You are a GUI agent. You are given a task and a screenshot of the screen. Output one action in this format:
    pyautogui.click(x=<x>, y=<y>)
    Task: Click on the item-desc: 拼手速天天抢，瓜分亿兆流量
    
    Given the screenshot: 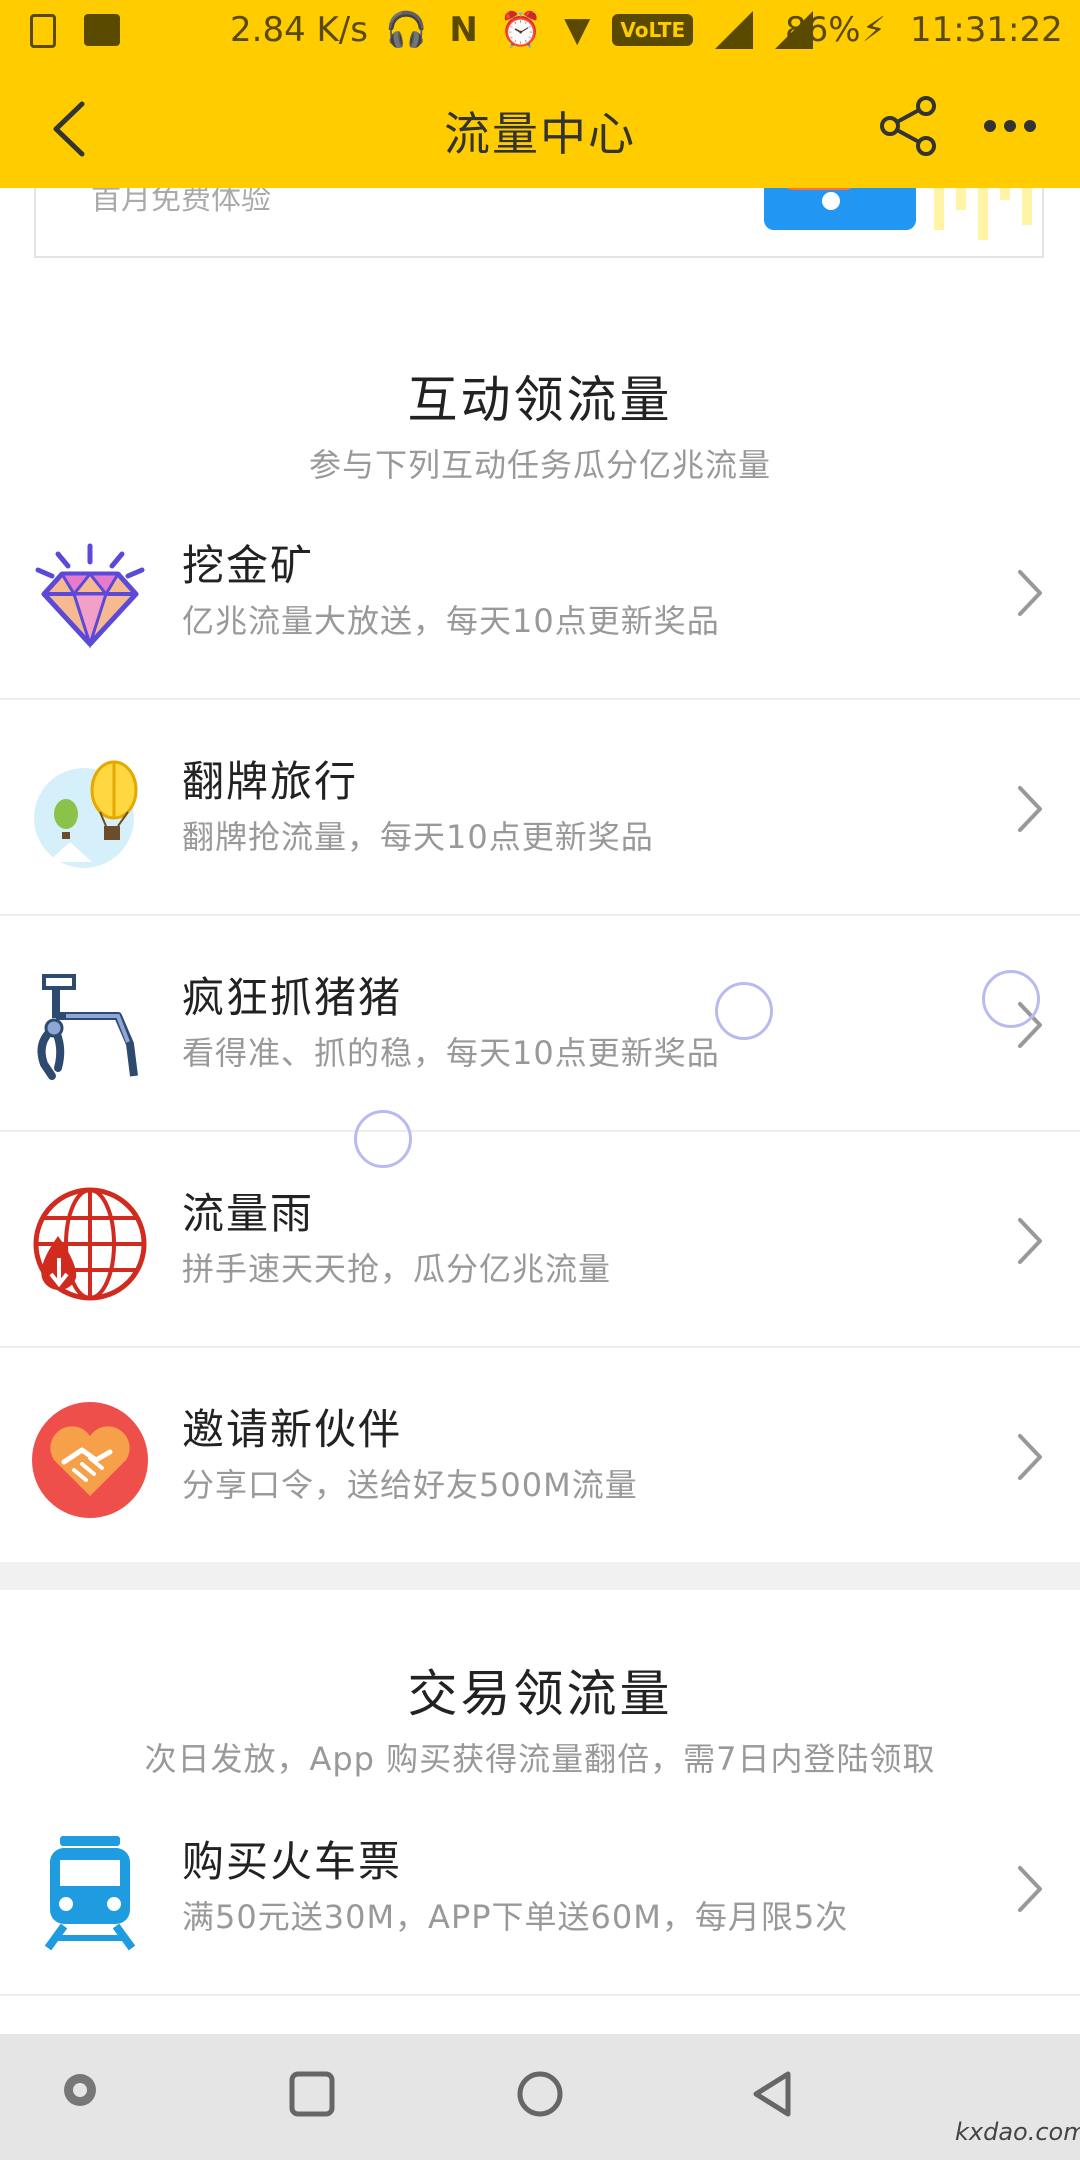 What is the action you would take?
    pyautogui.click(x=397, y=1269)
    